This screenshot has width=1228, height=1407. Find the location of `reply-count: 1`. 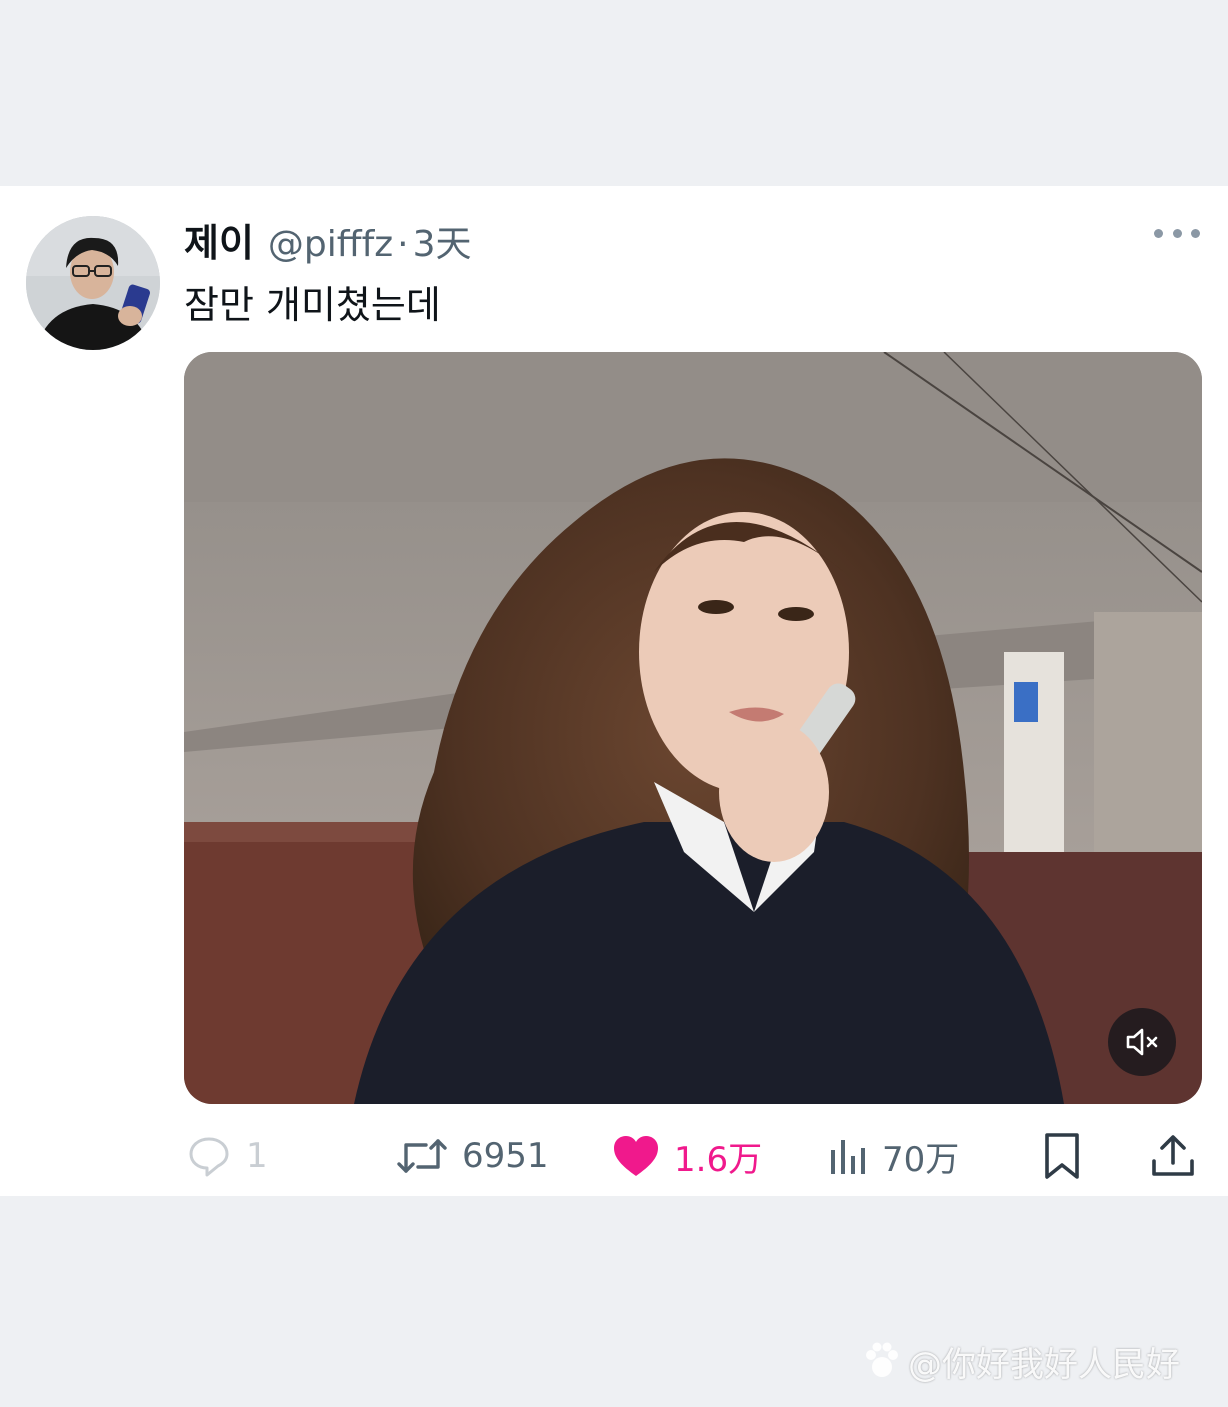

reply-count: 1 is located at coordinates (257, 1156).